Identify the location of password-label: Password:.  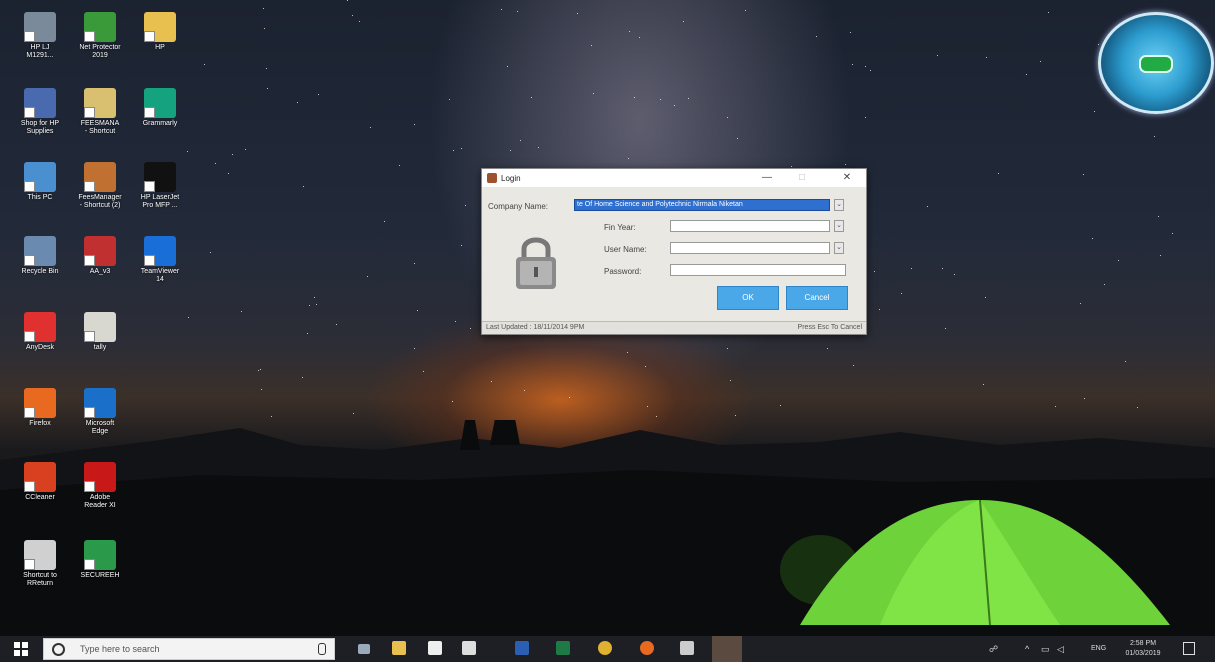
(623, 271).